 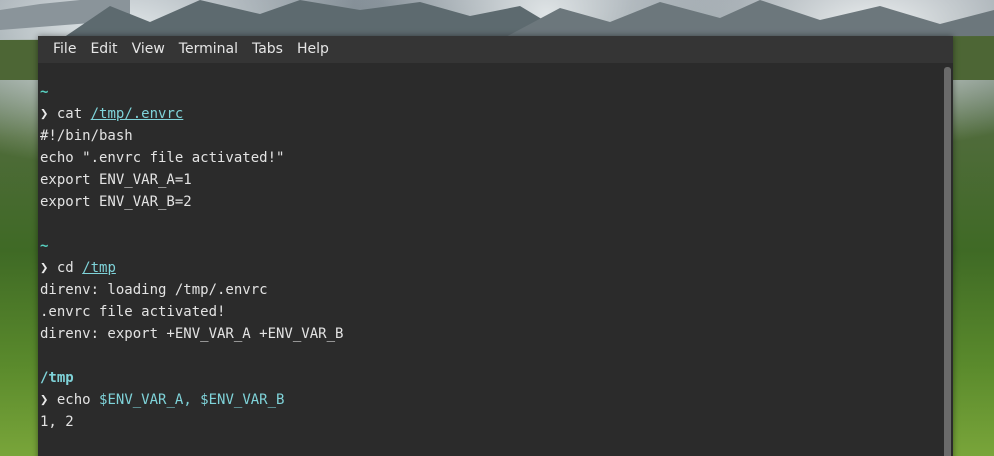 What do you see at coordinates (116, 202) in the screenshot?
I see `output-line: export ENV_VAR_B=2` at bounding box center [116, 202].